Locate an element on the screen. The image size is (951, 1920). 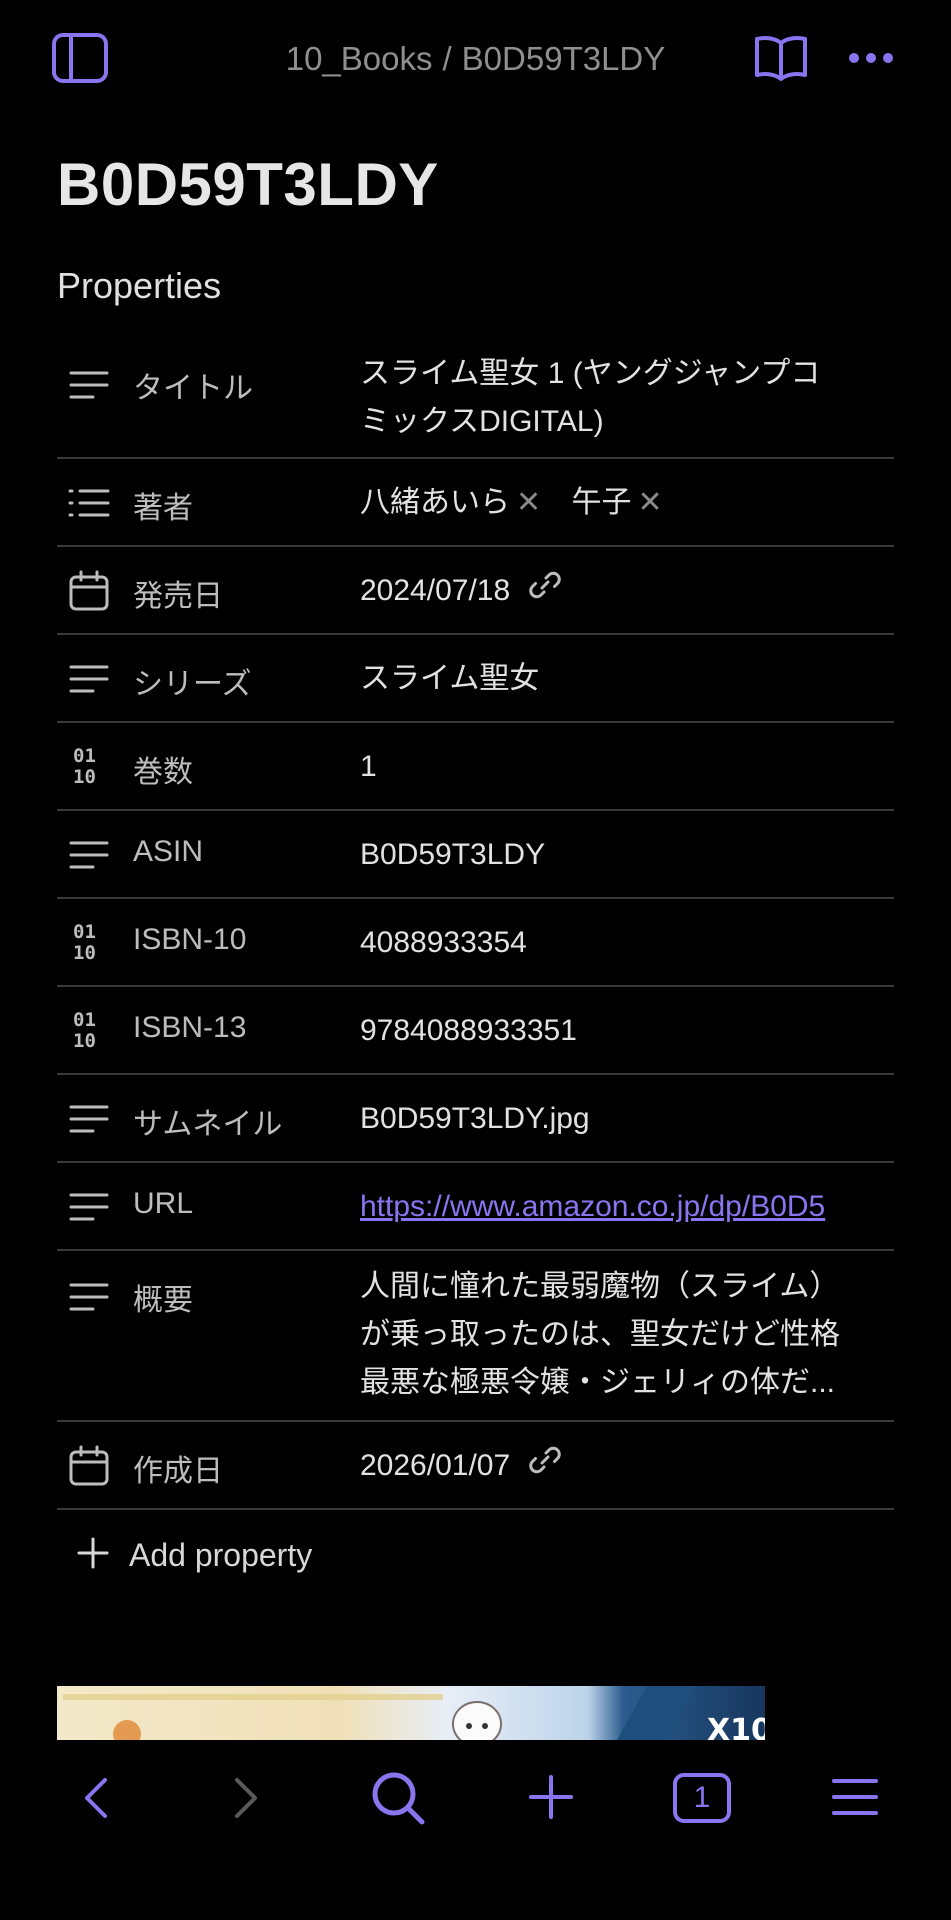
property-row-created: 作成日 2026/01/07 is located at coordinates (475, 1466).